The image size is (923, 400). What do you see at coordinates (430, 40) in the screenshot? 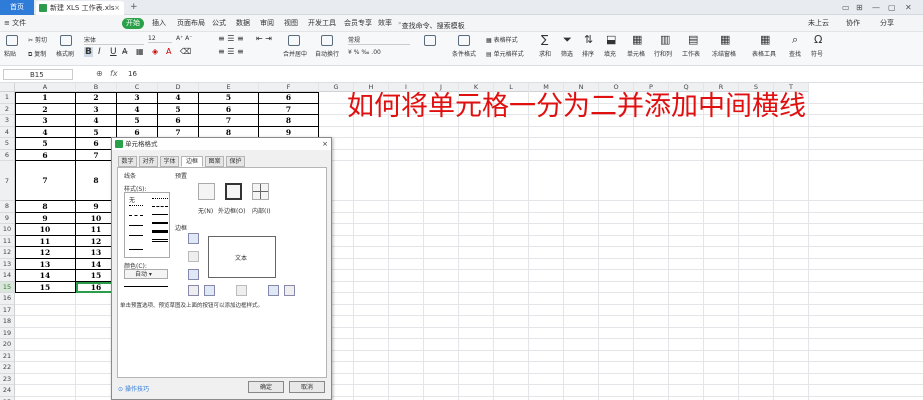
I see `type-convert-icon` at bounding box center [430, 40].